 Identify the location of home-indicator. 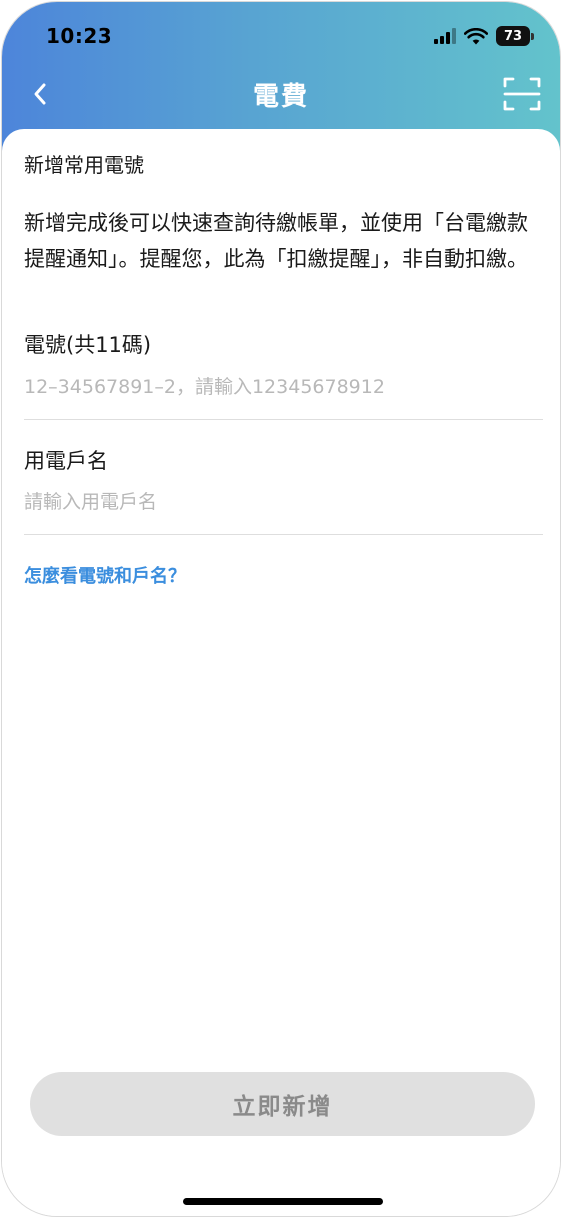
(283, 1201).